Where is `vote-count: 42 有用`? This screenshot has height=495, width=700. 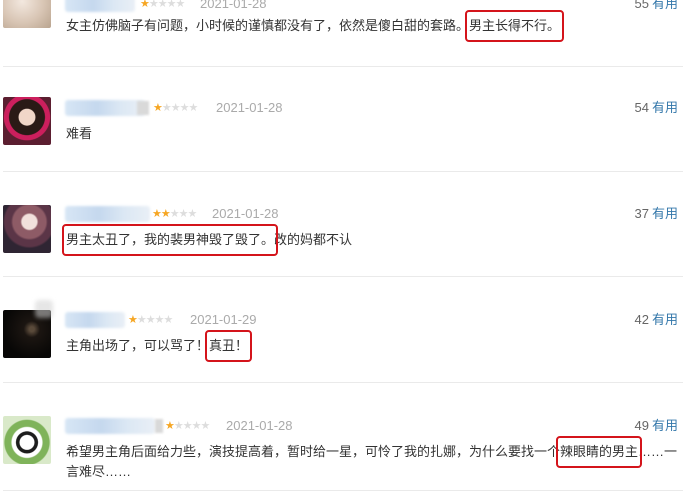 vote-count: 42 有用 is located at coordinates (656, 319).